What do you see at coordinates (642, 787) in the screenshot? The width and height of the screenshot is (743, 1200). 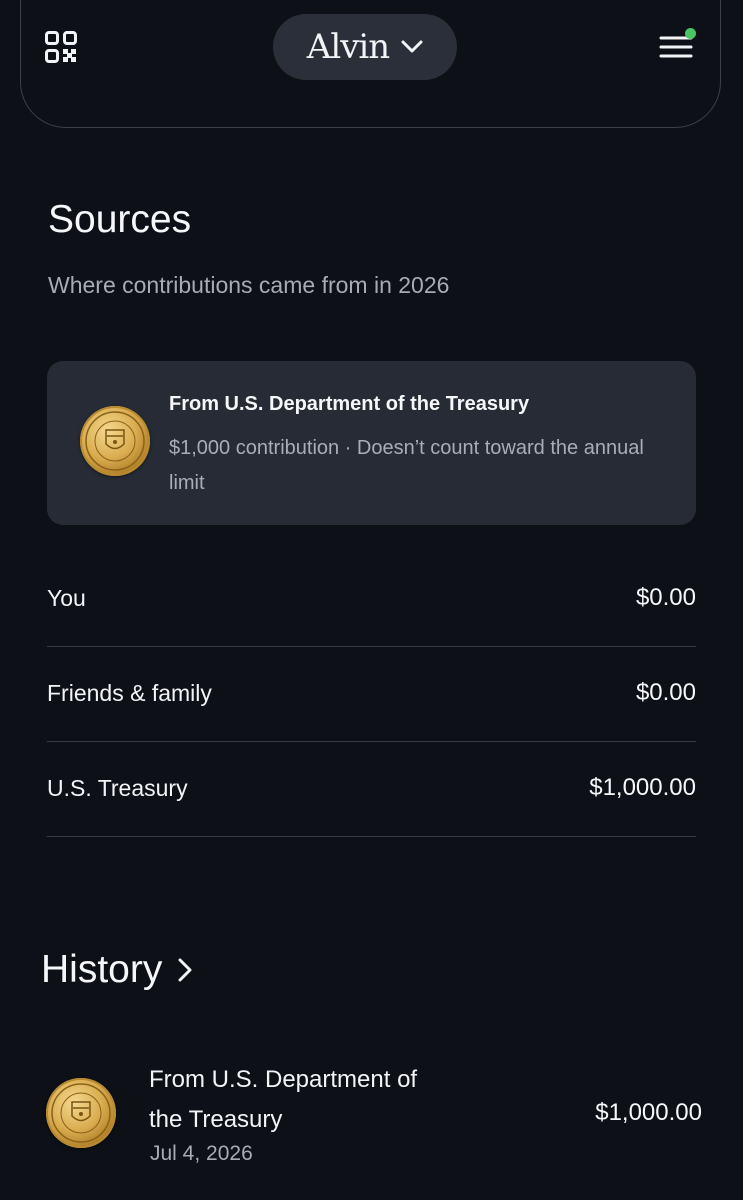 I see `source-value: $1,000.00` at bounding box center [642, 787].